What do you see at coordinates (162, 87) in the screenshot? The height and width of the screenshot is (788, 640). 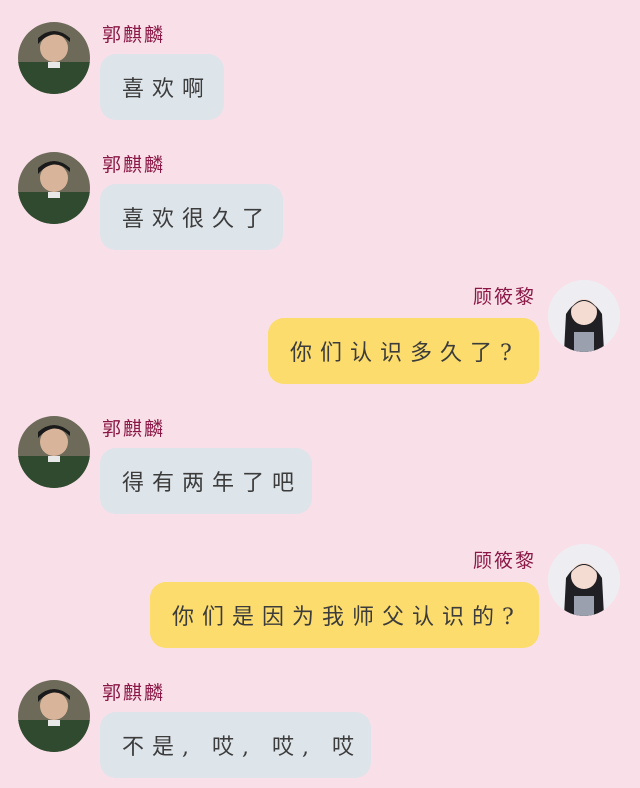 I see `message-bubble: 喜欢啊` at bounding box center [162, 87].